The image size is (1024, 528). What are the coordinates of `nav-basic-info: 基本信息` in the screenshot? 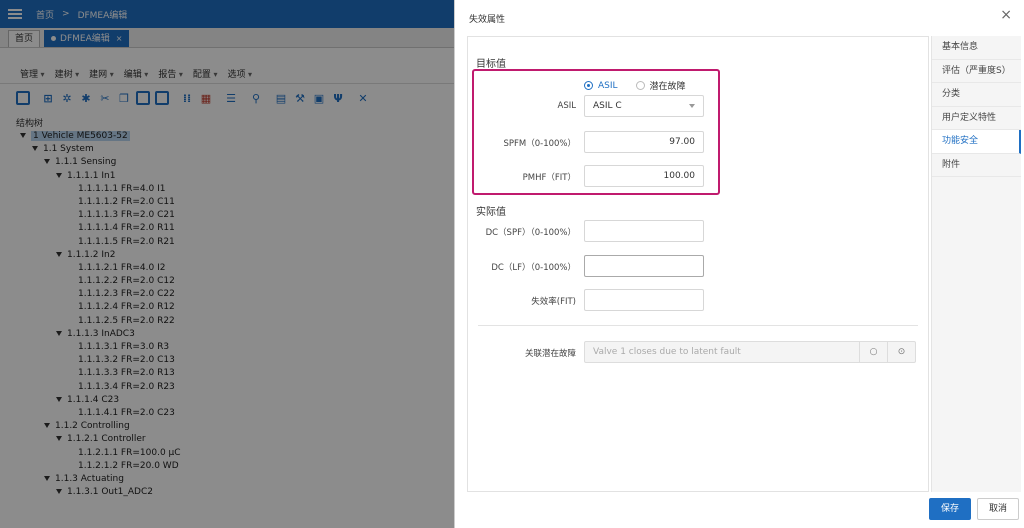 It's located at (976, 48).